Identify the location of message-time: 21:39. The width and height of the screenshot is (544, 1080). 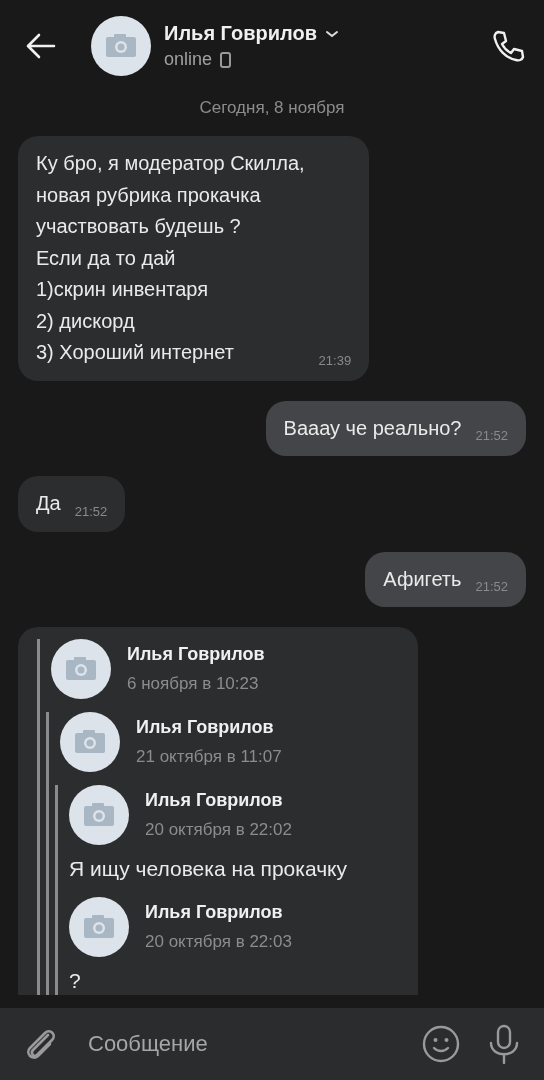
(335, 360).